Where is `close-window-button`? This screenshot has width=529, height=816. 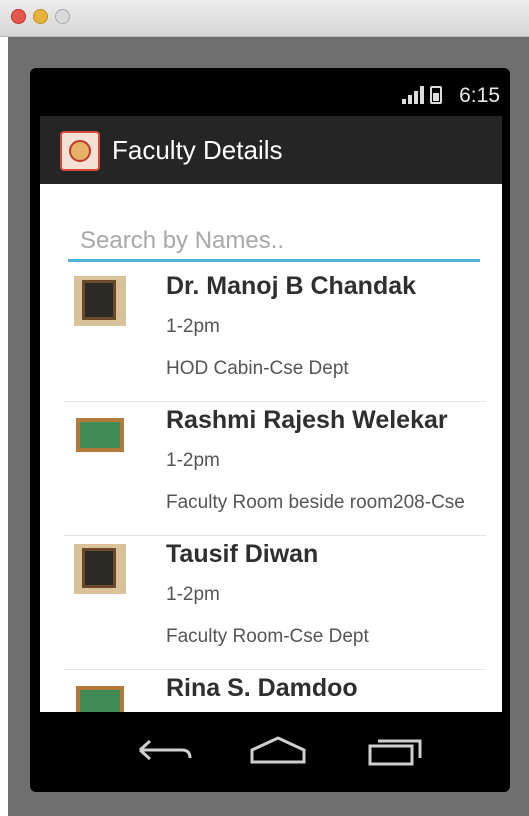 close-window-button is located at coordinates (18, 16).